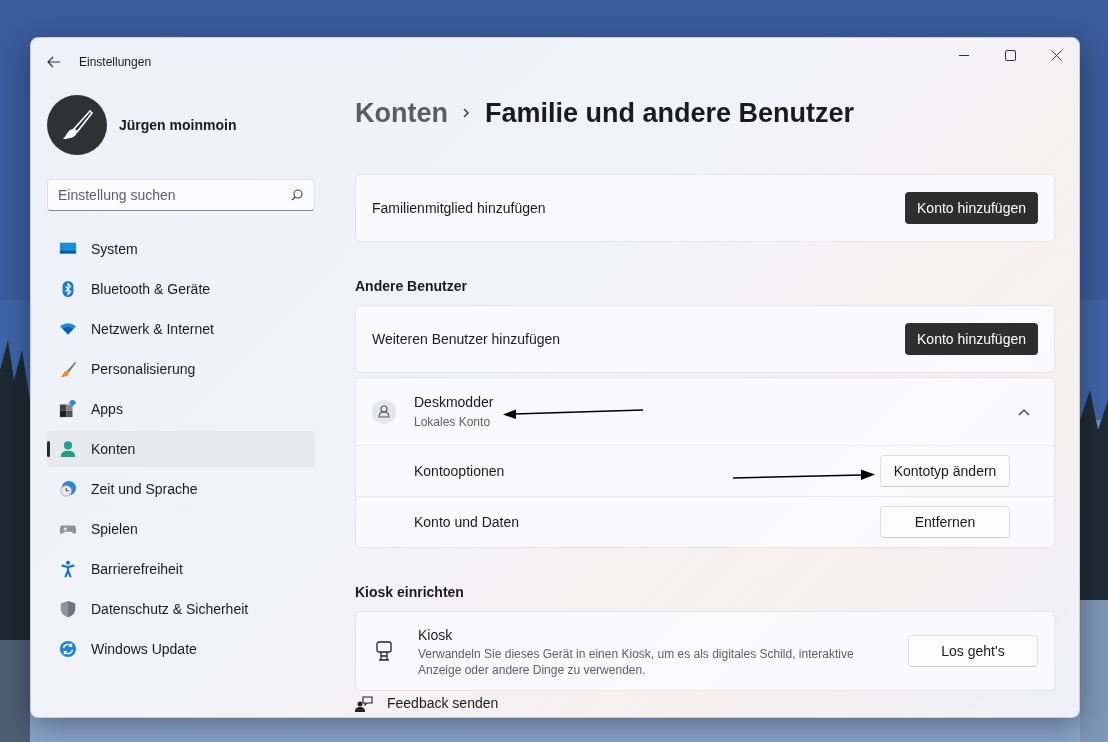 This screenshot has width=1108, height=742. Describe the element at coordinates (670, 113) in the screenshot. I see `page-title: Familie und andere Benutzer` at that location.